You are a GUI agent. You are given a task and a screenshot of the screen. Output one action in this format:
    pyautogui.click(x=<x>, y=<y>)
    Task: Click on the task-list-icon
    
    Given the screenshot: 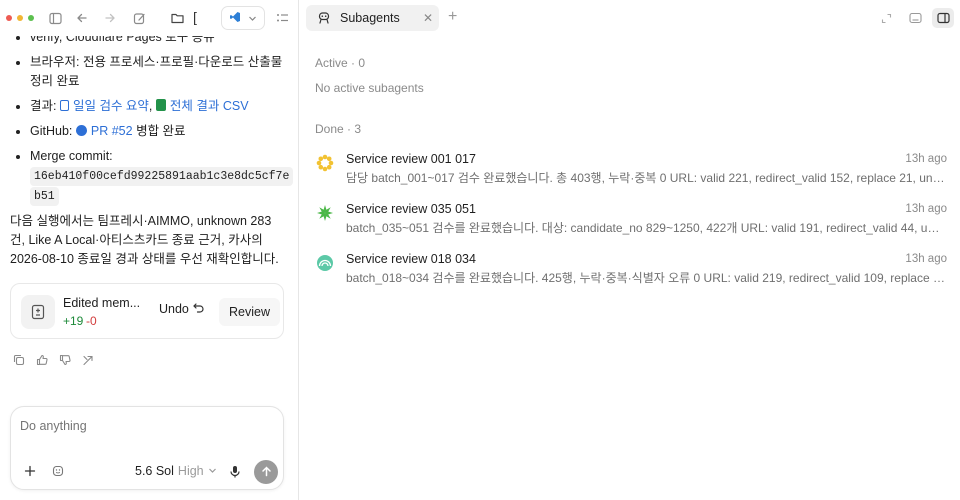 What is the action you would take?
    pyautogui.click(x=282, y=18)
    